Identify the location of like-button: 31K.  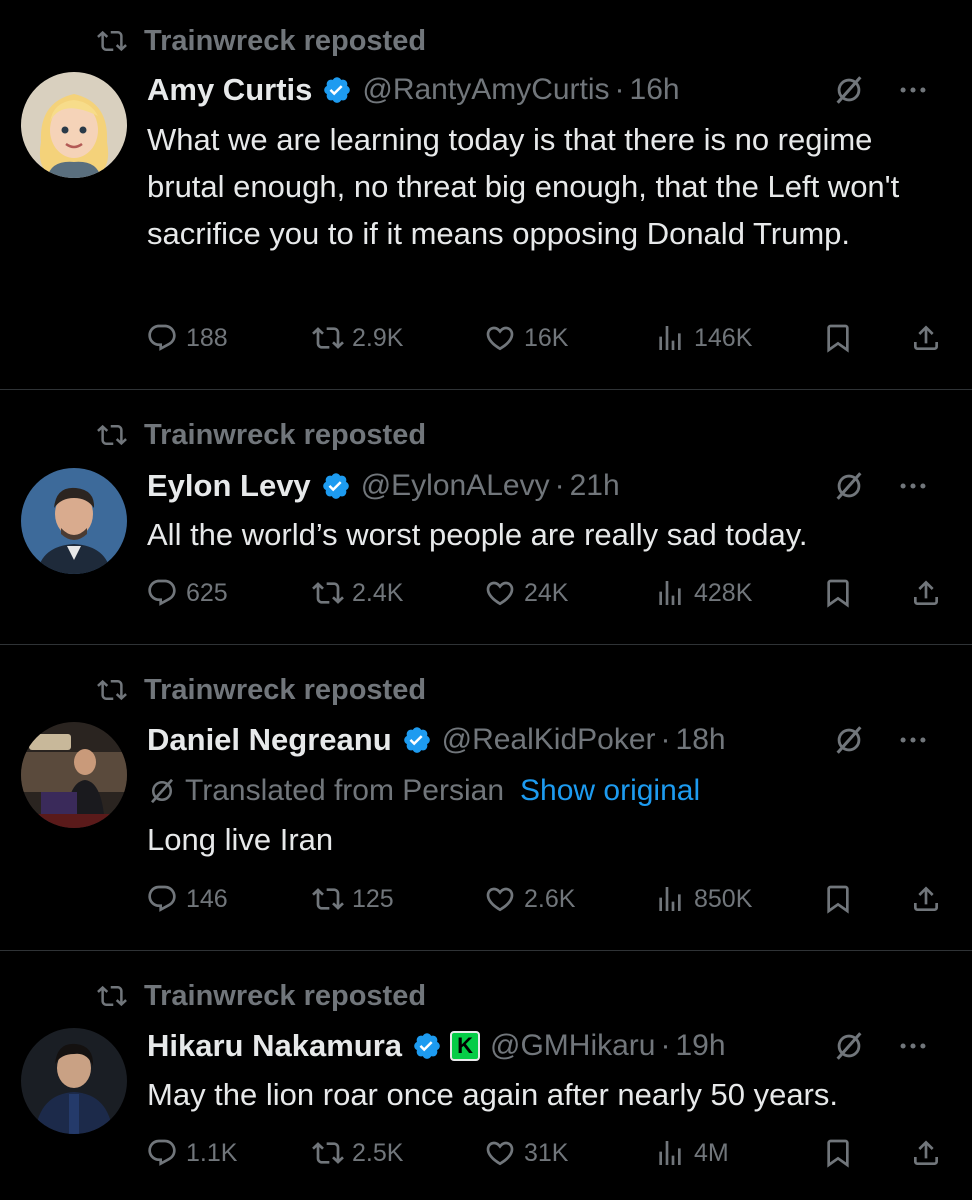
(526, 1153).